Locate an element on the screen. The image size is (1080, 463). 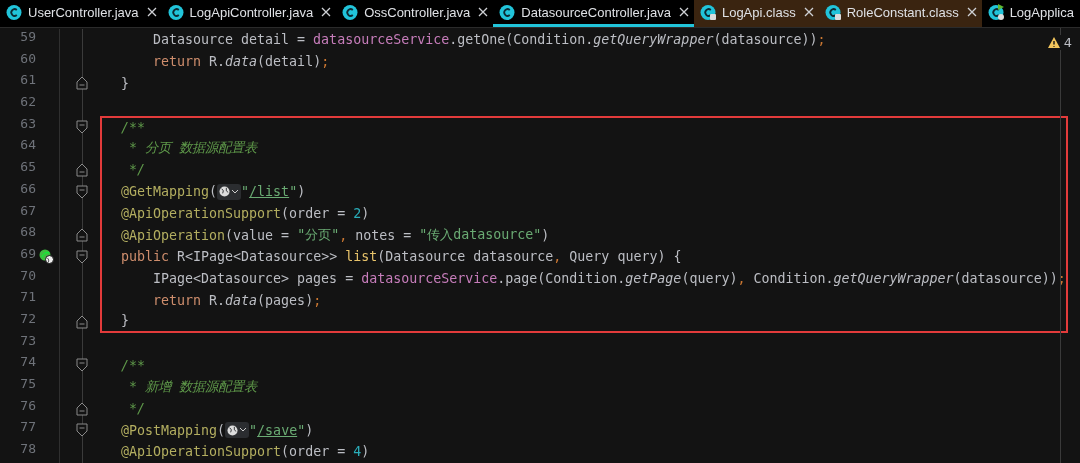
warning-icon is located at coordinates (1053, 42).